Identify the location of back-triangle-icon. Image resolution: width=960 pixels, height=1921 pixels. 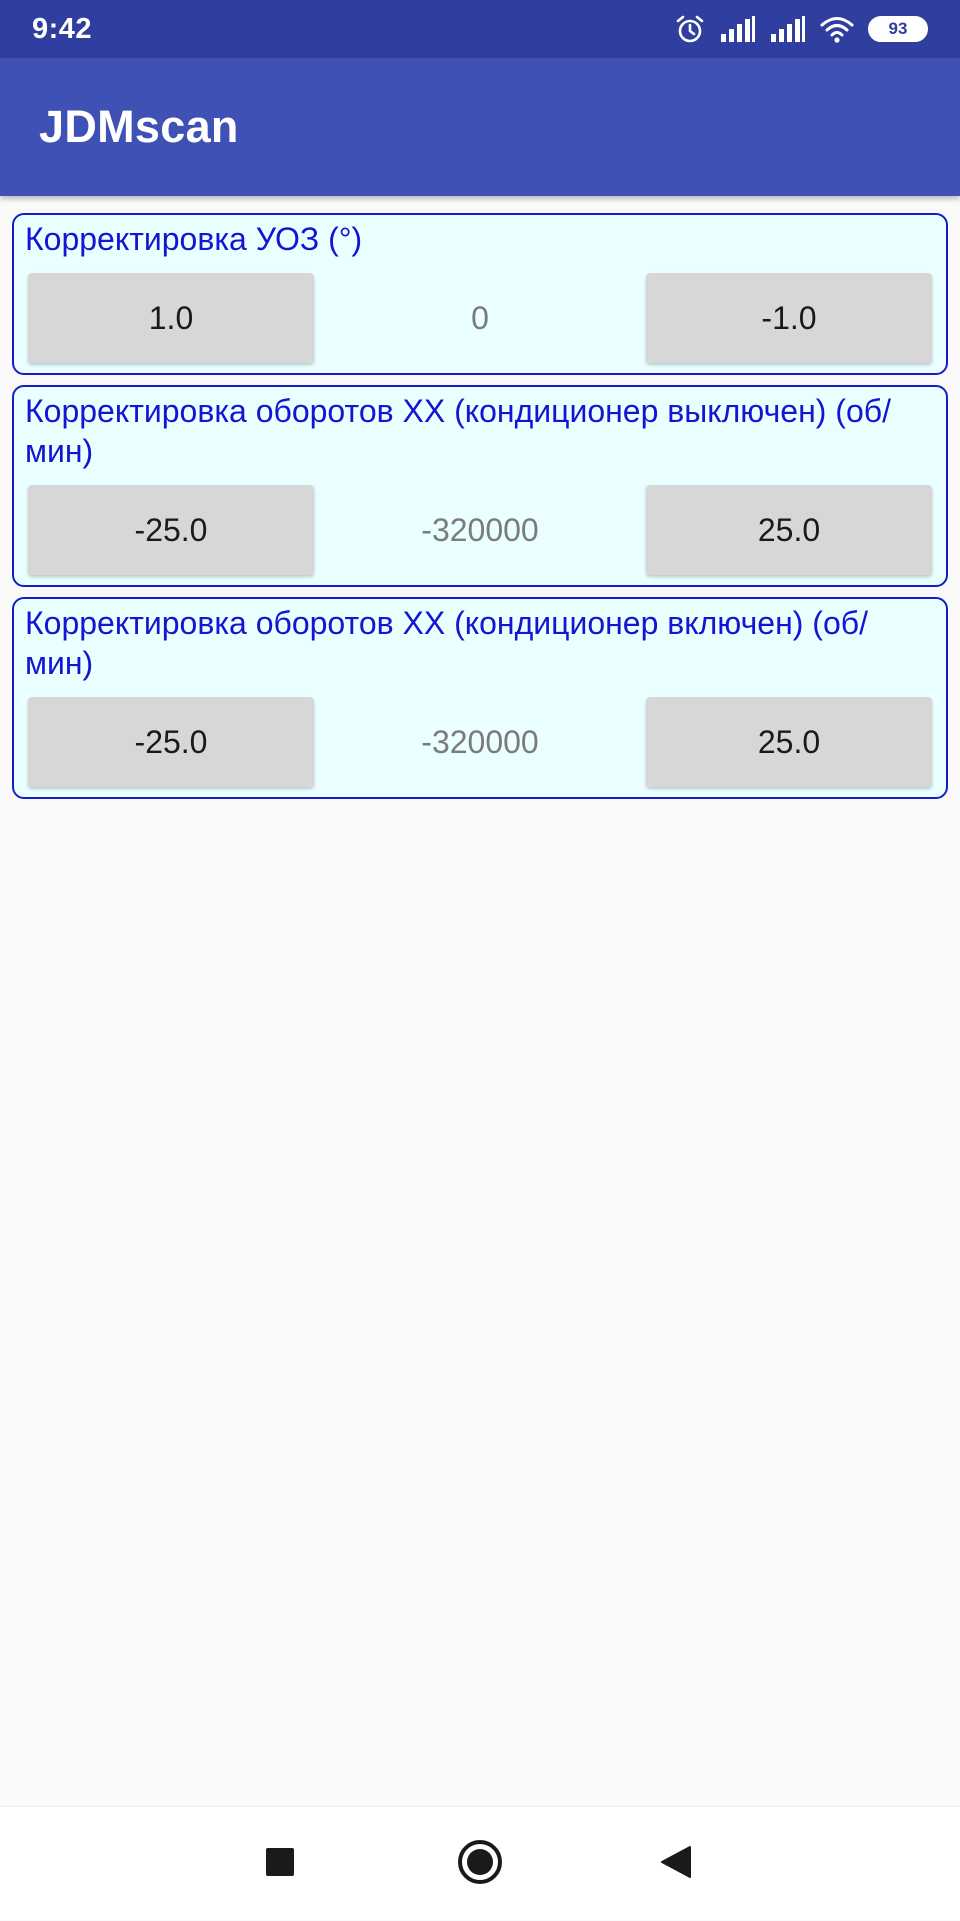
(676, 1864).